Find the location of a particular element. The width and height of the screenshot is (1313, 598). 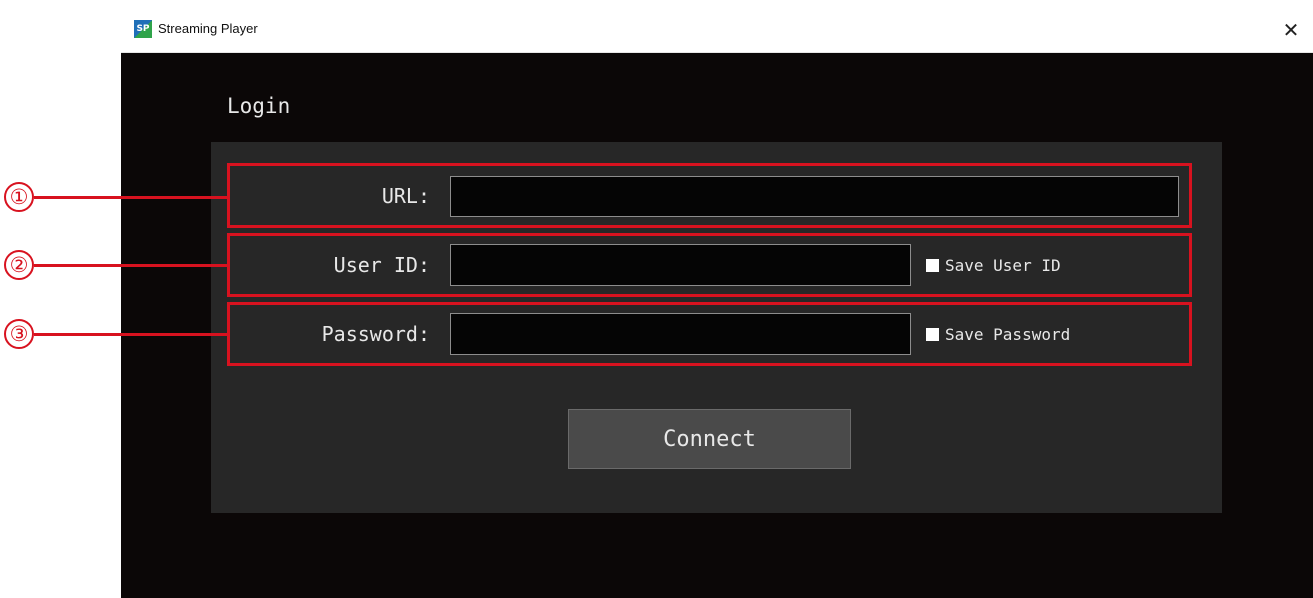

title-bar: SP Streaming Player ✕ is located at coordinates (717, 31).